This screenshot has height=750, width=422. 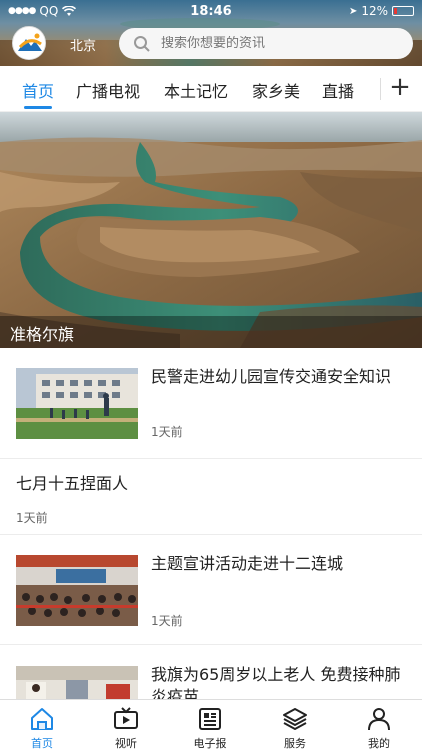 I want to click on nav-service: 服务, so click(x=295, y=728).